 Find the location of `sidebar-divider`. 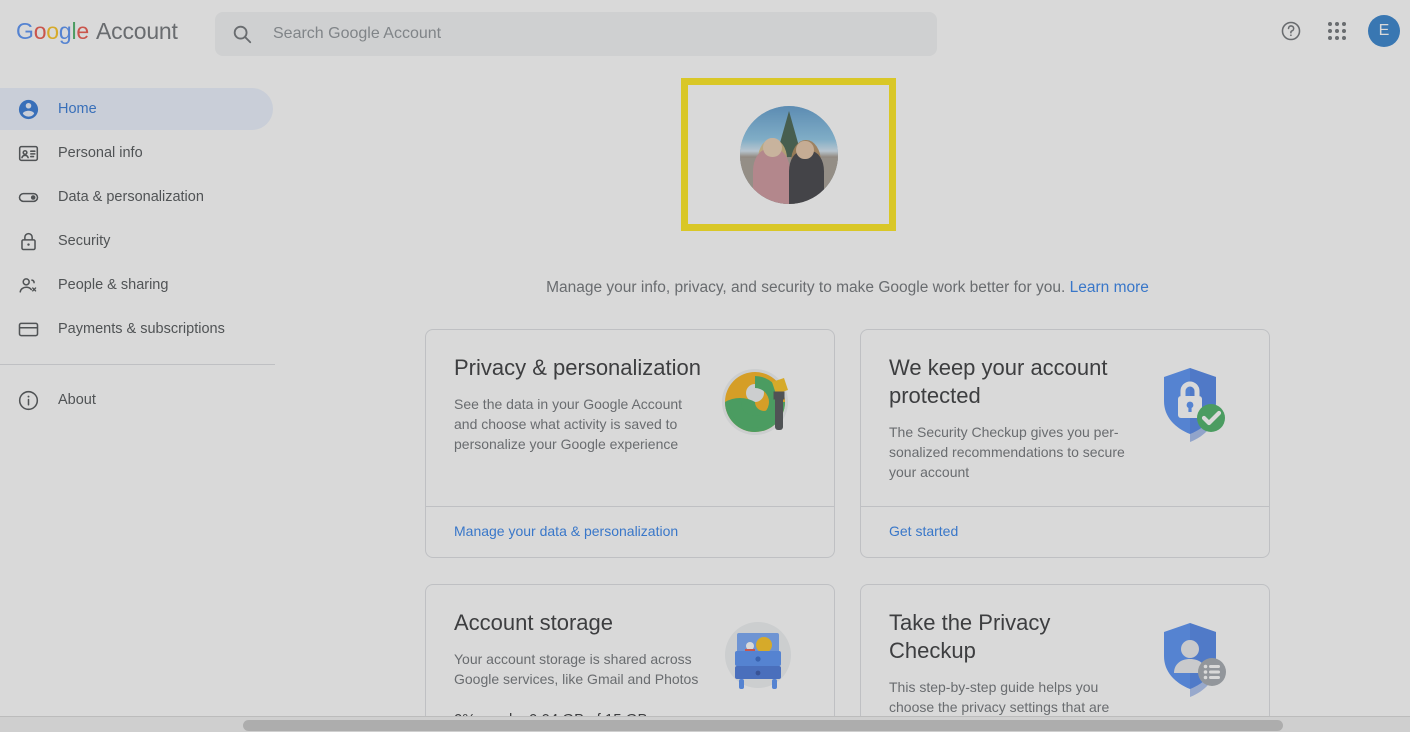

sidebar-divider is located at coordinates (137, 364).